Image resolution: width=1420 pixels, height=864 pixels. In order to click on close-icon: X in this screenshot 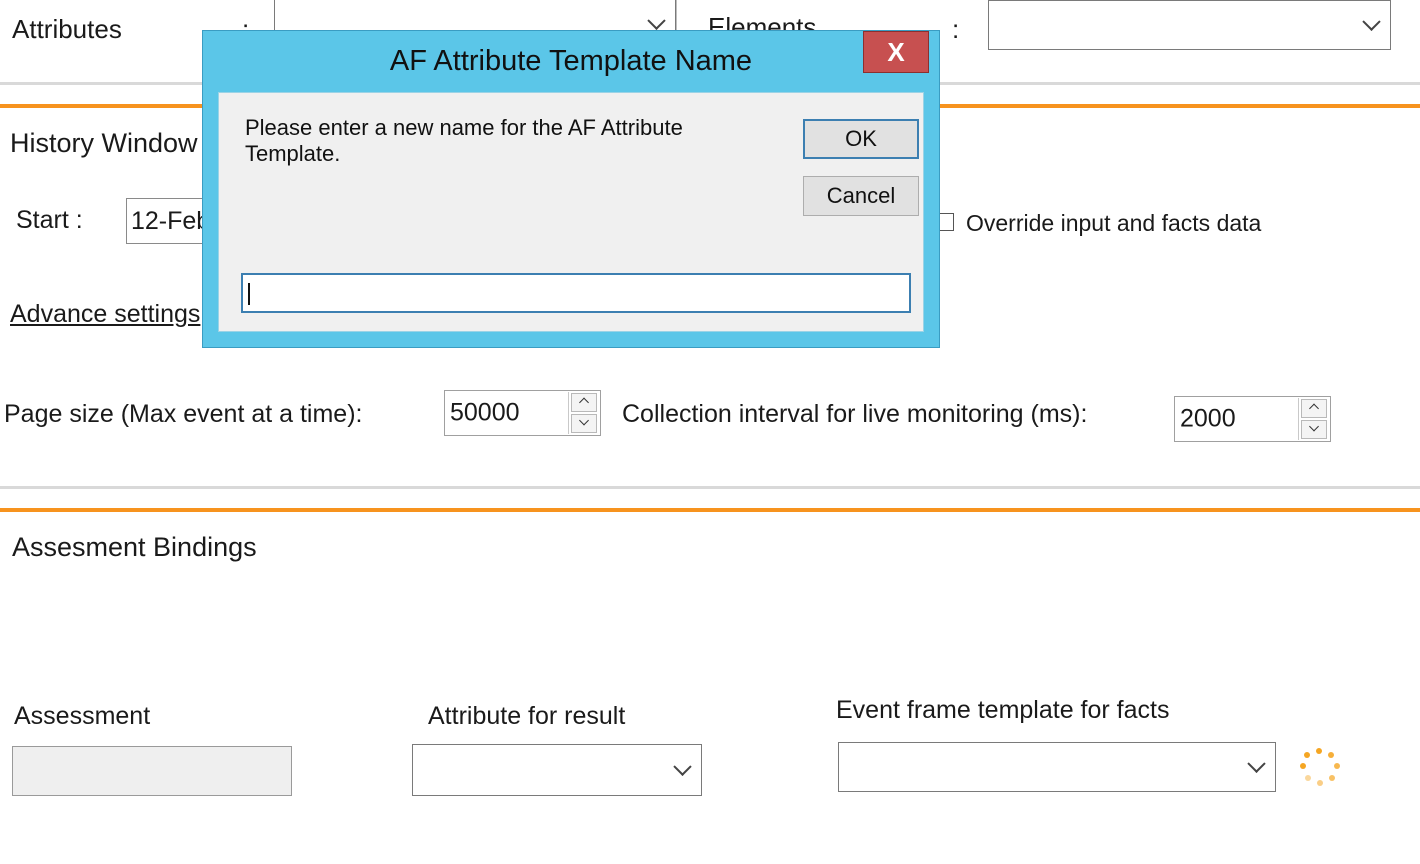, I will do `click(896, 52)`.